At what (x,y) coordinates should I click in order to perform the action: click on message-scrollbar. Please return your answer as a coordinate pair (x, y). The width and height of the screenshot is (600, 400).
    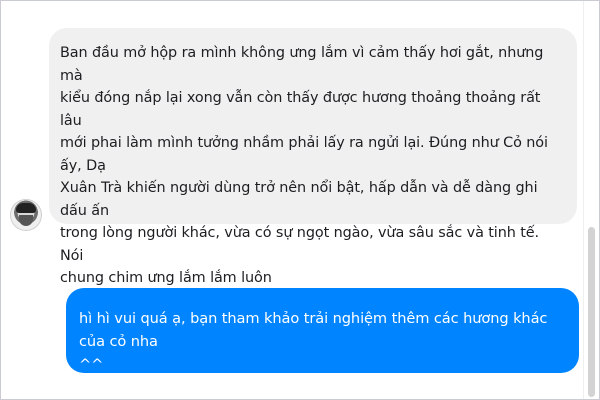
    Looking at the image, I should click on (591, 200).